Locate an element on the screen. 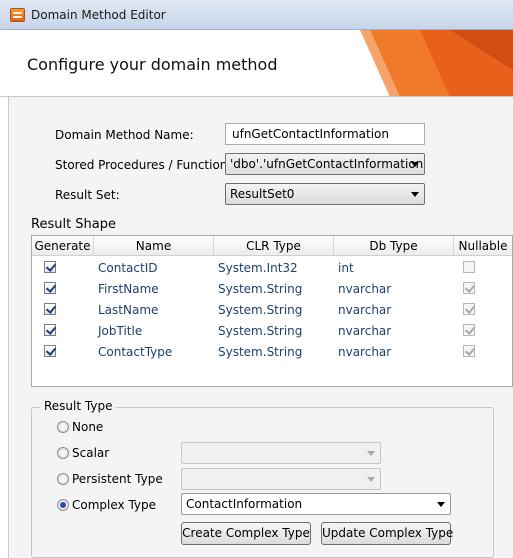 The image size is (513, 558). stored-procedure-value: 'dbo'.'ufnGetContactInformation' is located at coordinates (327, 164).